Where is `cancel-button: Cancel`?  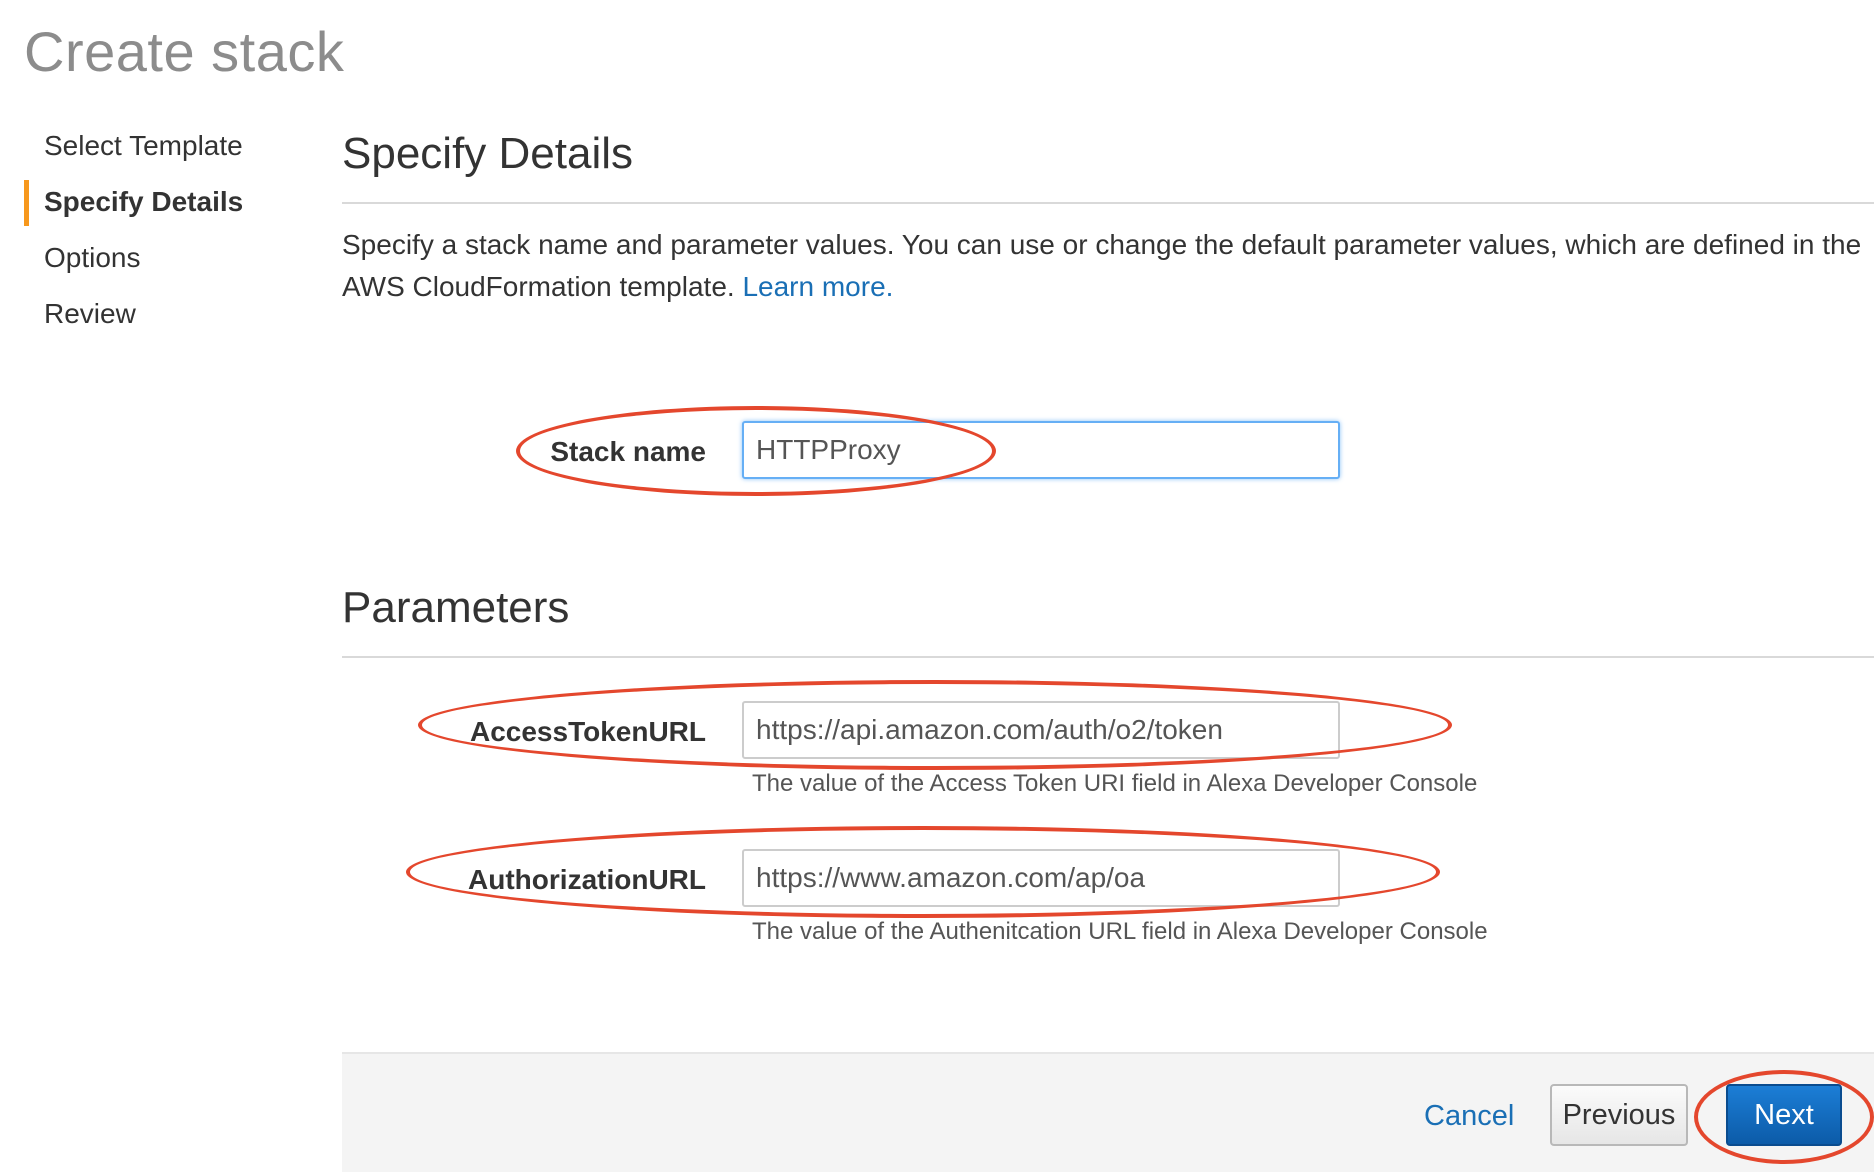 cancel-button: Cancel is located at coordinates (1469, 1116).